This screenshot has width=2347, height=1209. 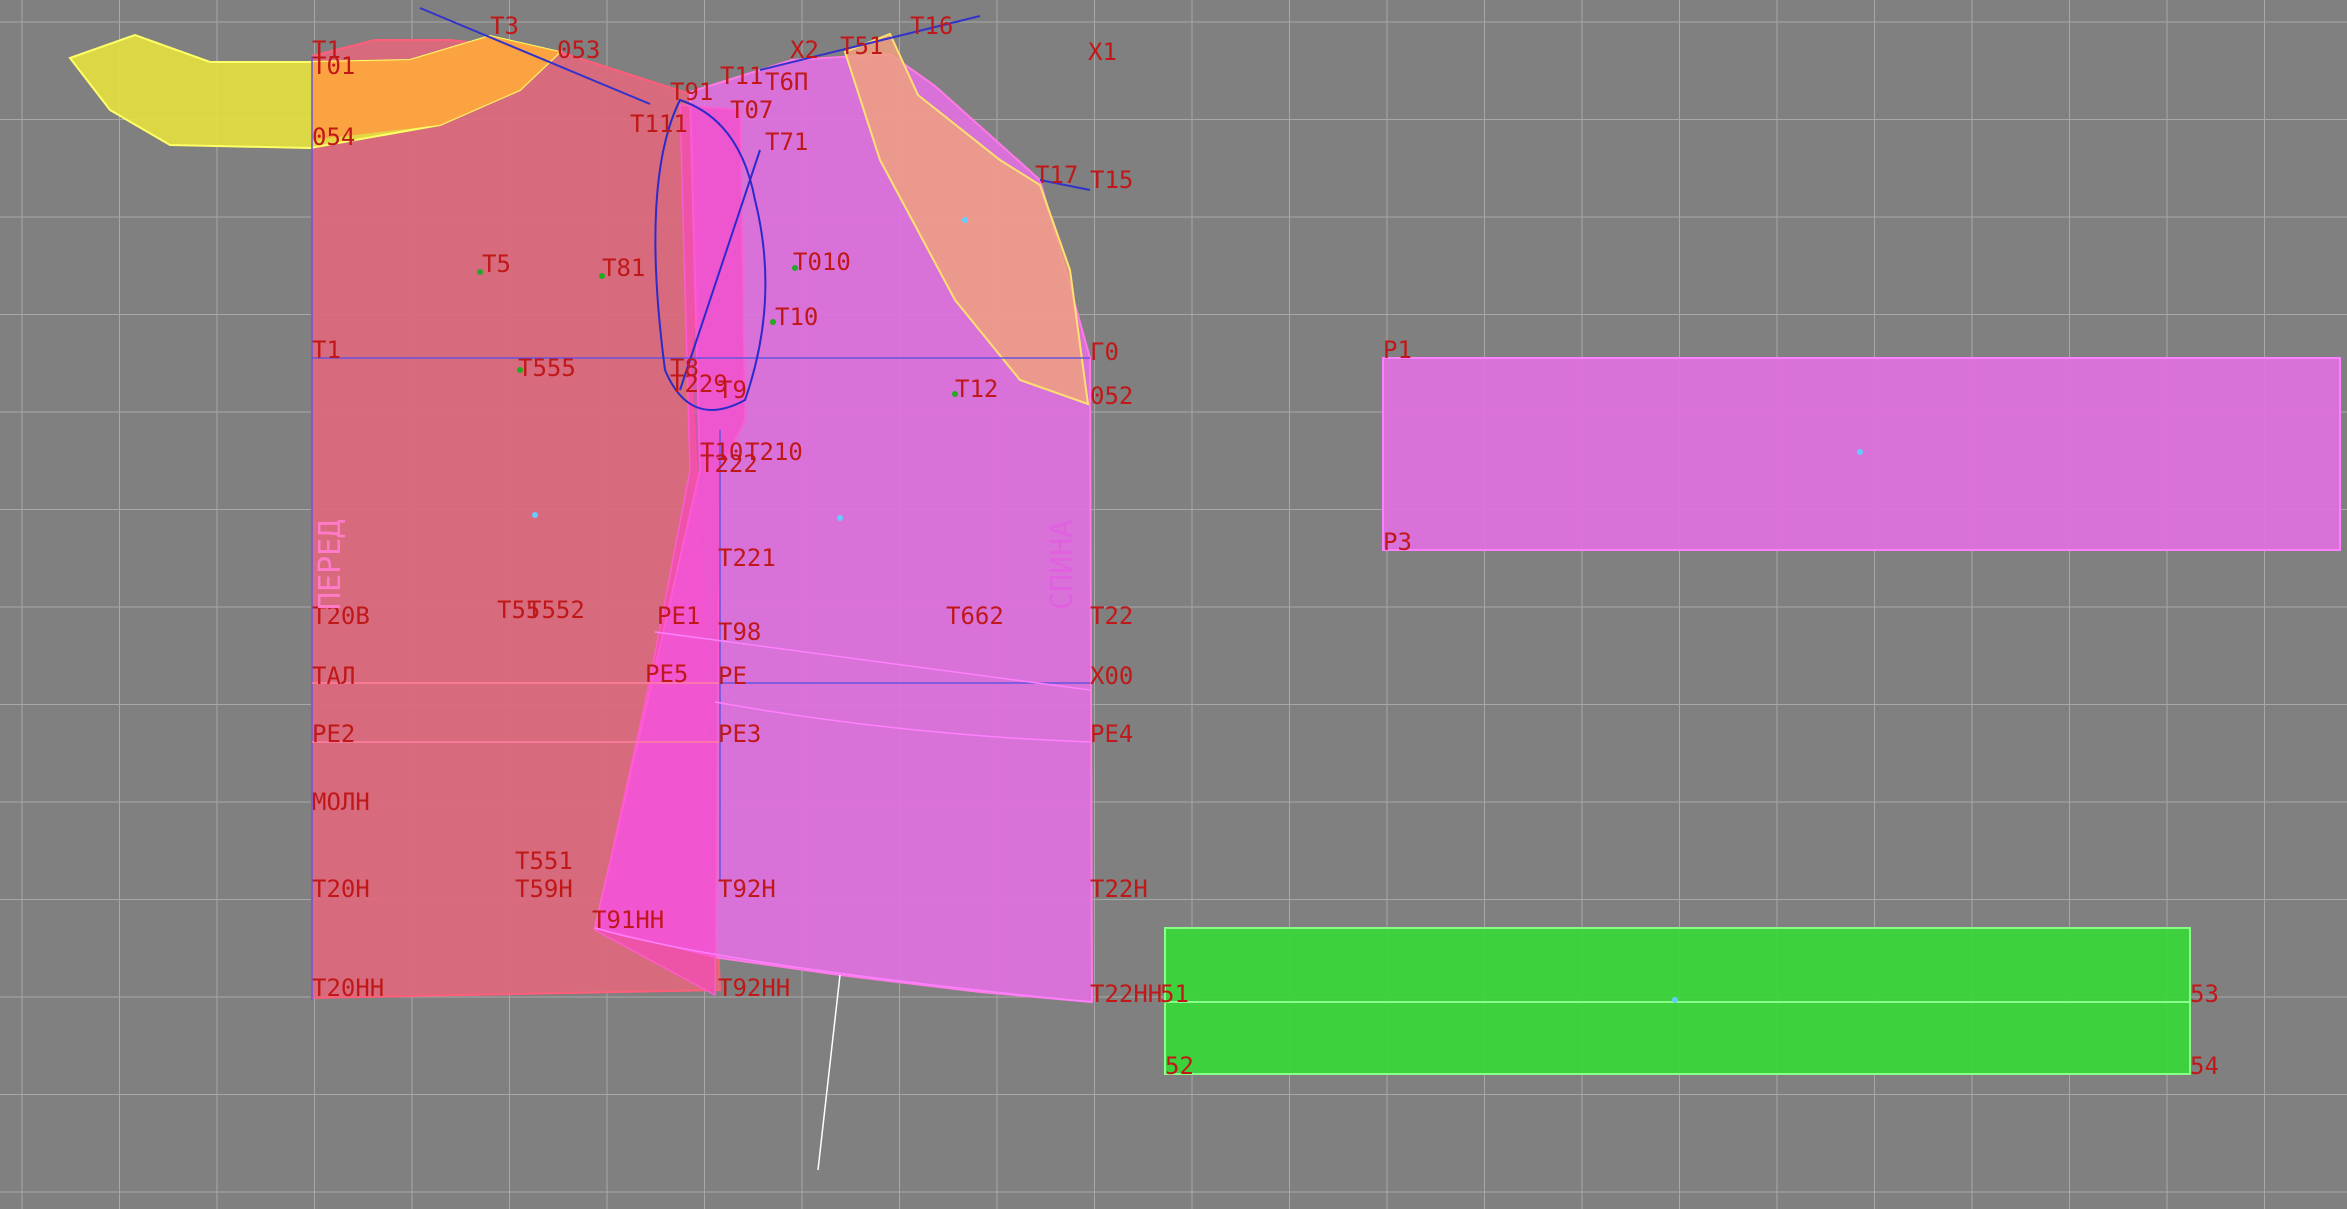 What do you see at coordinates (804, 50) in the screenshot?
I see `label-x2: X2` at bounding box center [804, 50].